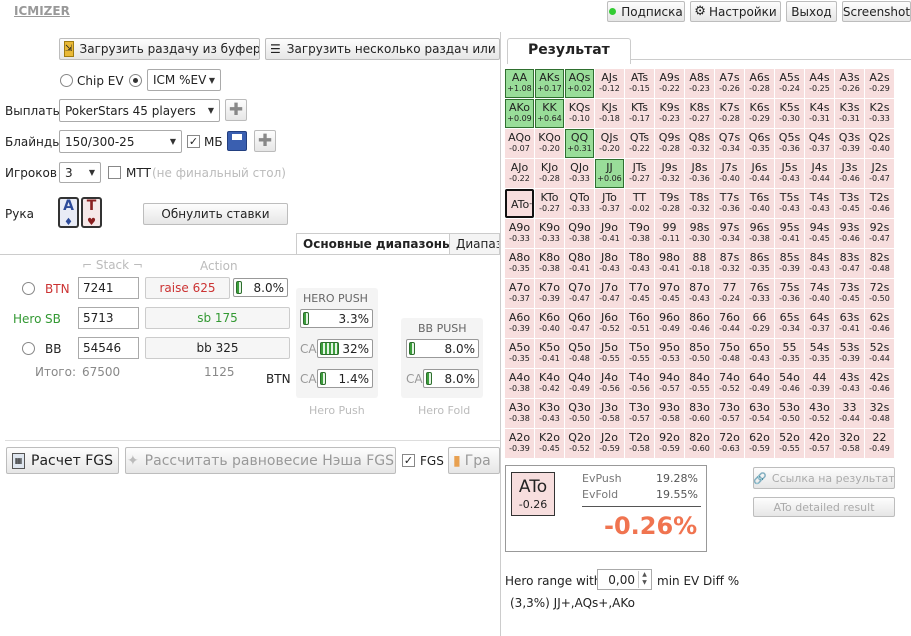  What do you see at coordinates (639, 173) in the screenshot?
I see `hand-cell-JTs: JTs -0.27` at bounding box center [639, 173].